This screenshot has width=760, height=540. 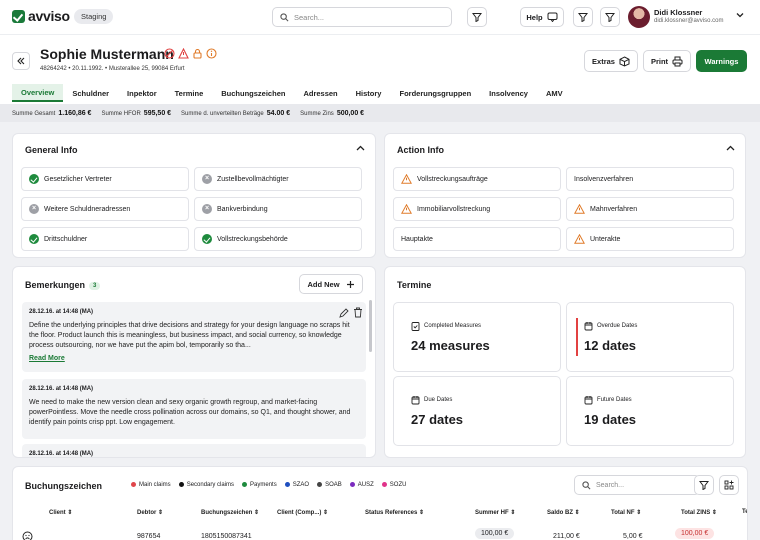 What do you see at coordinates (150, 512) in the screenshot?
I see `column-header-debtor: Debtor ⇕` at bounding box center [150, 512].